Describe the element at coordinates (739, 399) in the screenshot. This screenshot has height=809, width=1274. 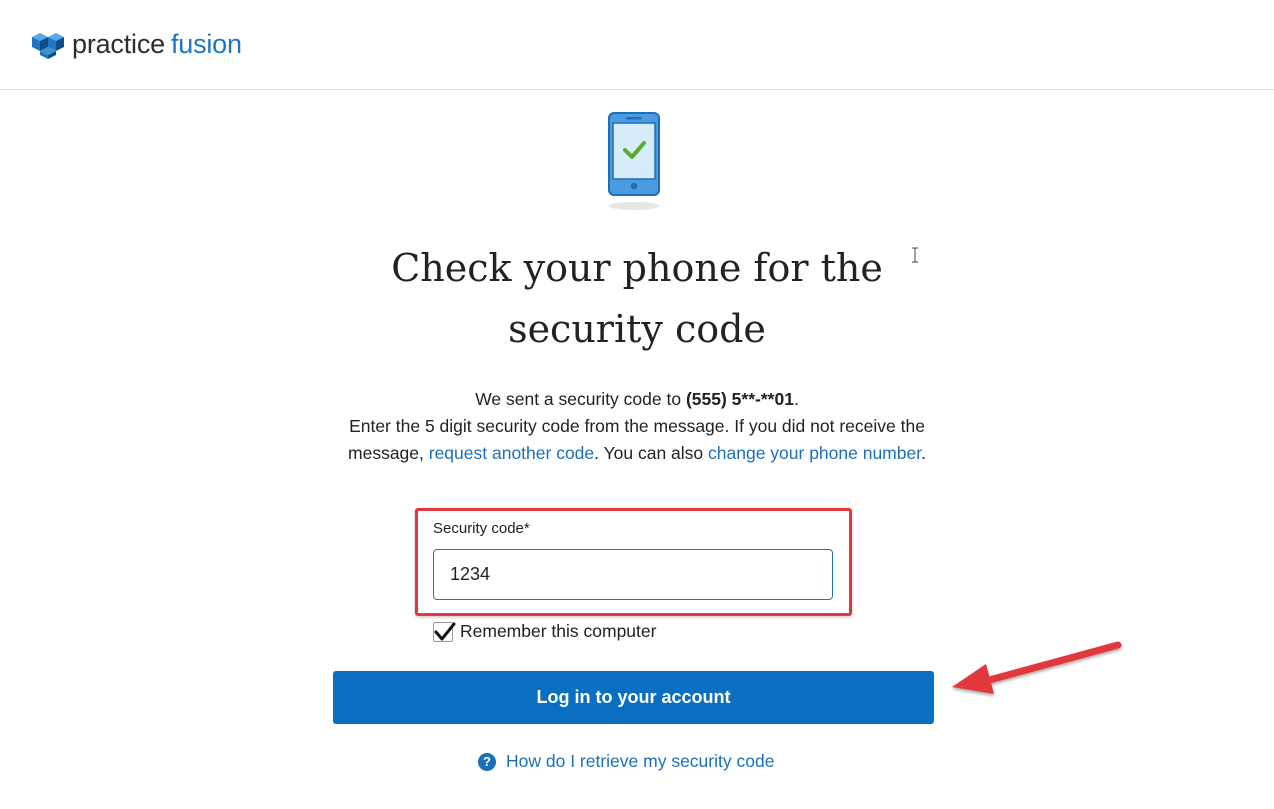
I see `masked-phone-number: (555) 5**-**01` at that location.